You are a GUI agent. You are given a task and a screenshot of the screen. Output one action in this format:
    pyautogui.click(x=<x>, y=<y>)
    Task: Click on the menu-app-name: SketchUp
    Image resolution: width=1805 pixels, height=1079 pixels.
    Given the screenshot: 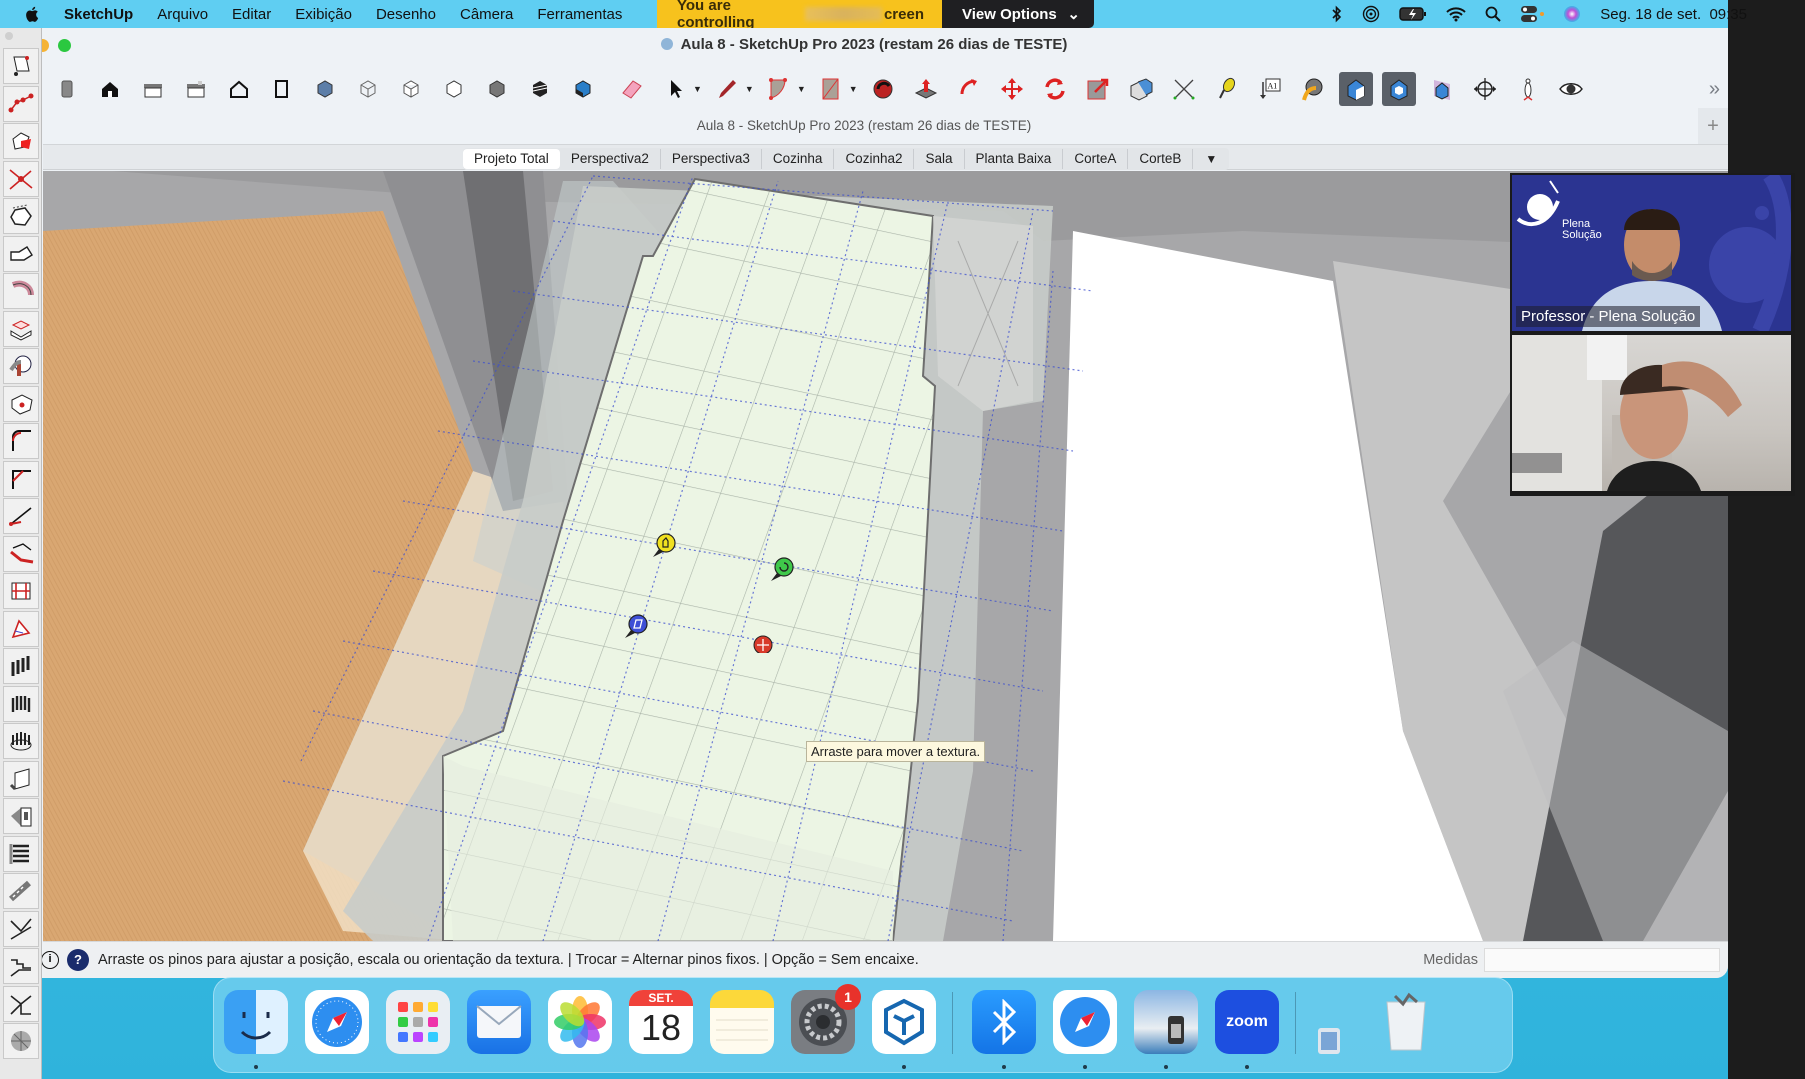 What is the action you would take?
    pyautogui.click(x=98, y=14)
    